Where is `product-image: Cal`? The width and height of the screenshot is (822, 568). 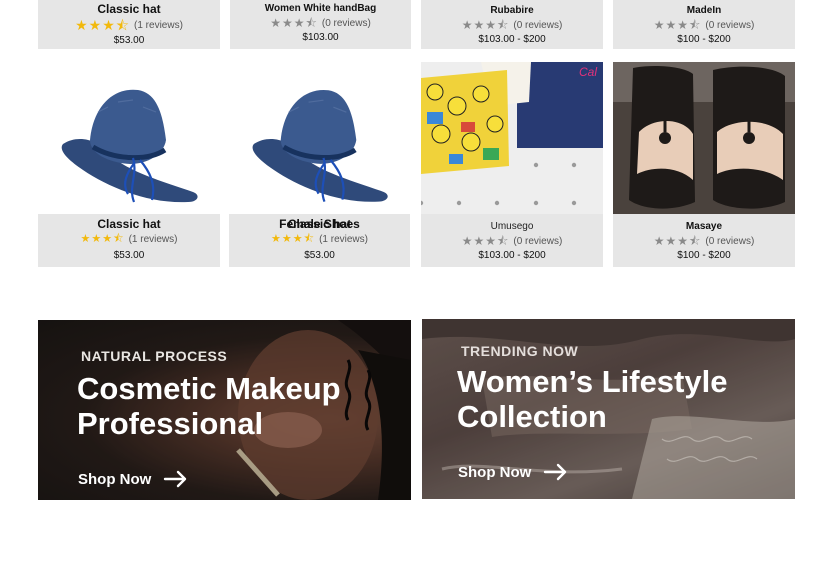 product-image: Cal is located at coordinates (512, 138).